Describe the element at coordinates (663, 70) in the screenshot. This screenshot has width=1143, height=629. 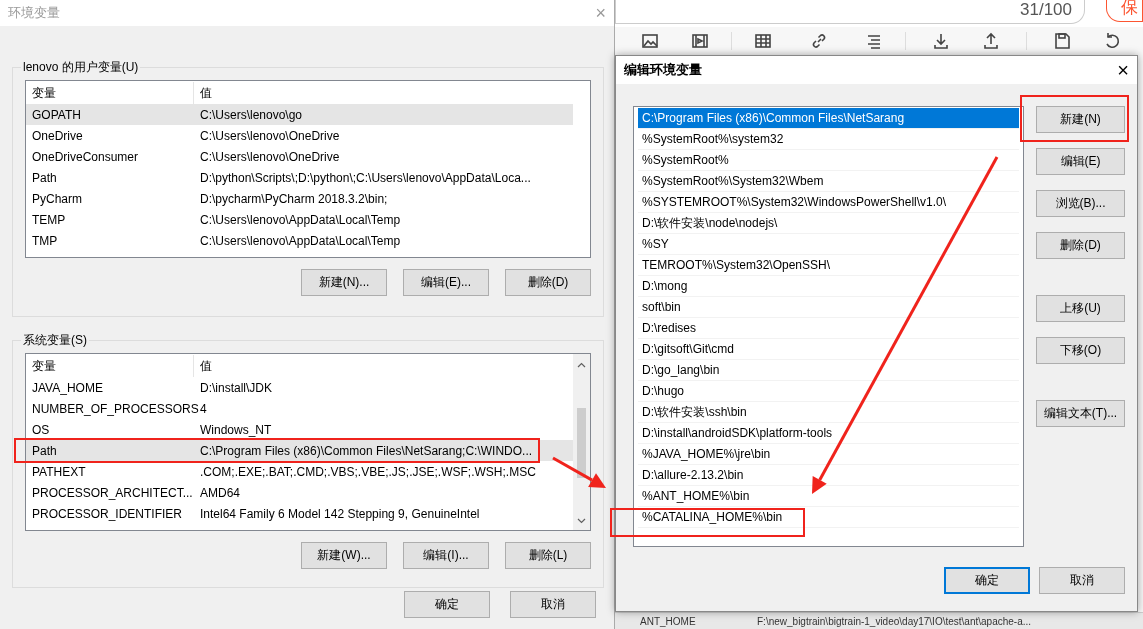
I see `window-title: 编辑环境变量` at that location.